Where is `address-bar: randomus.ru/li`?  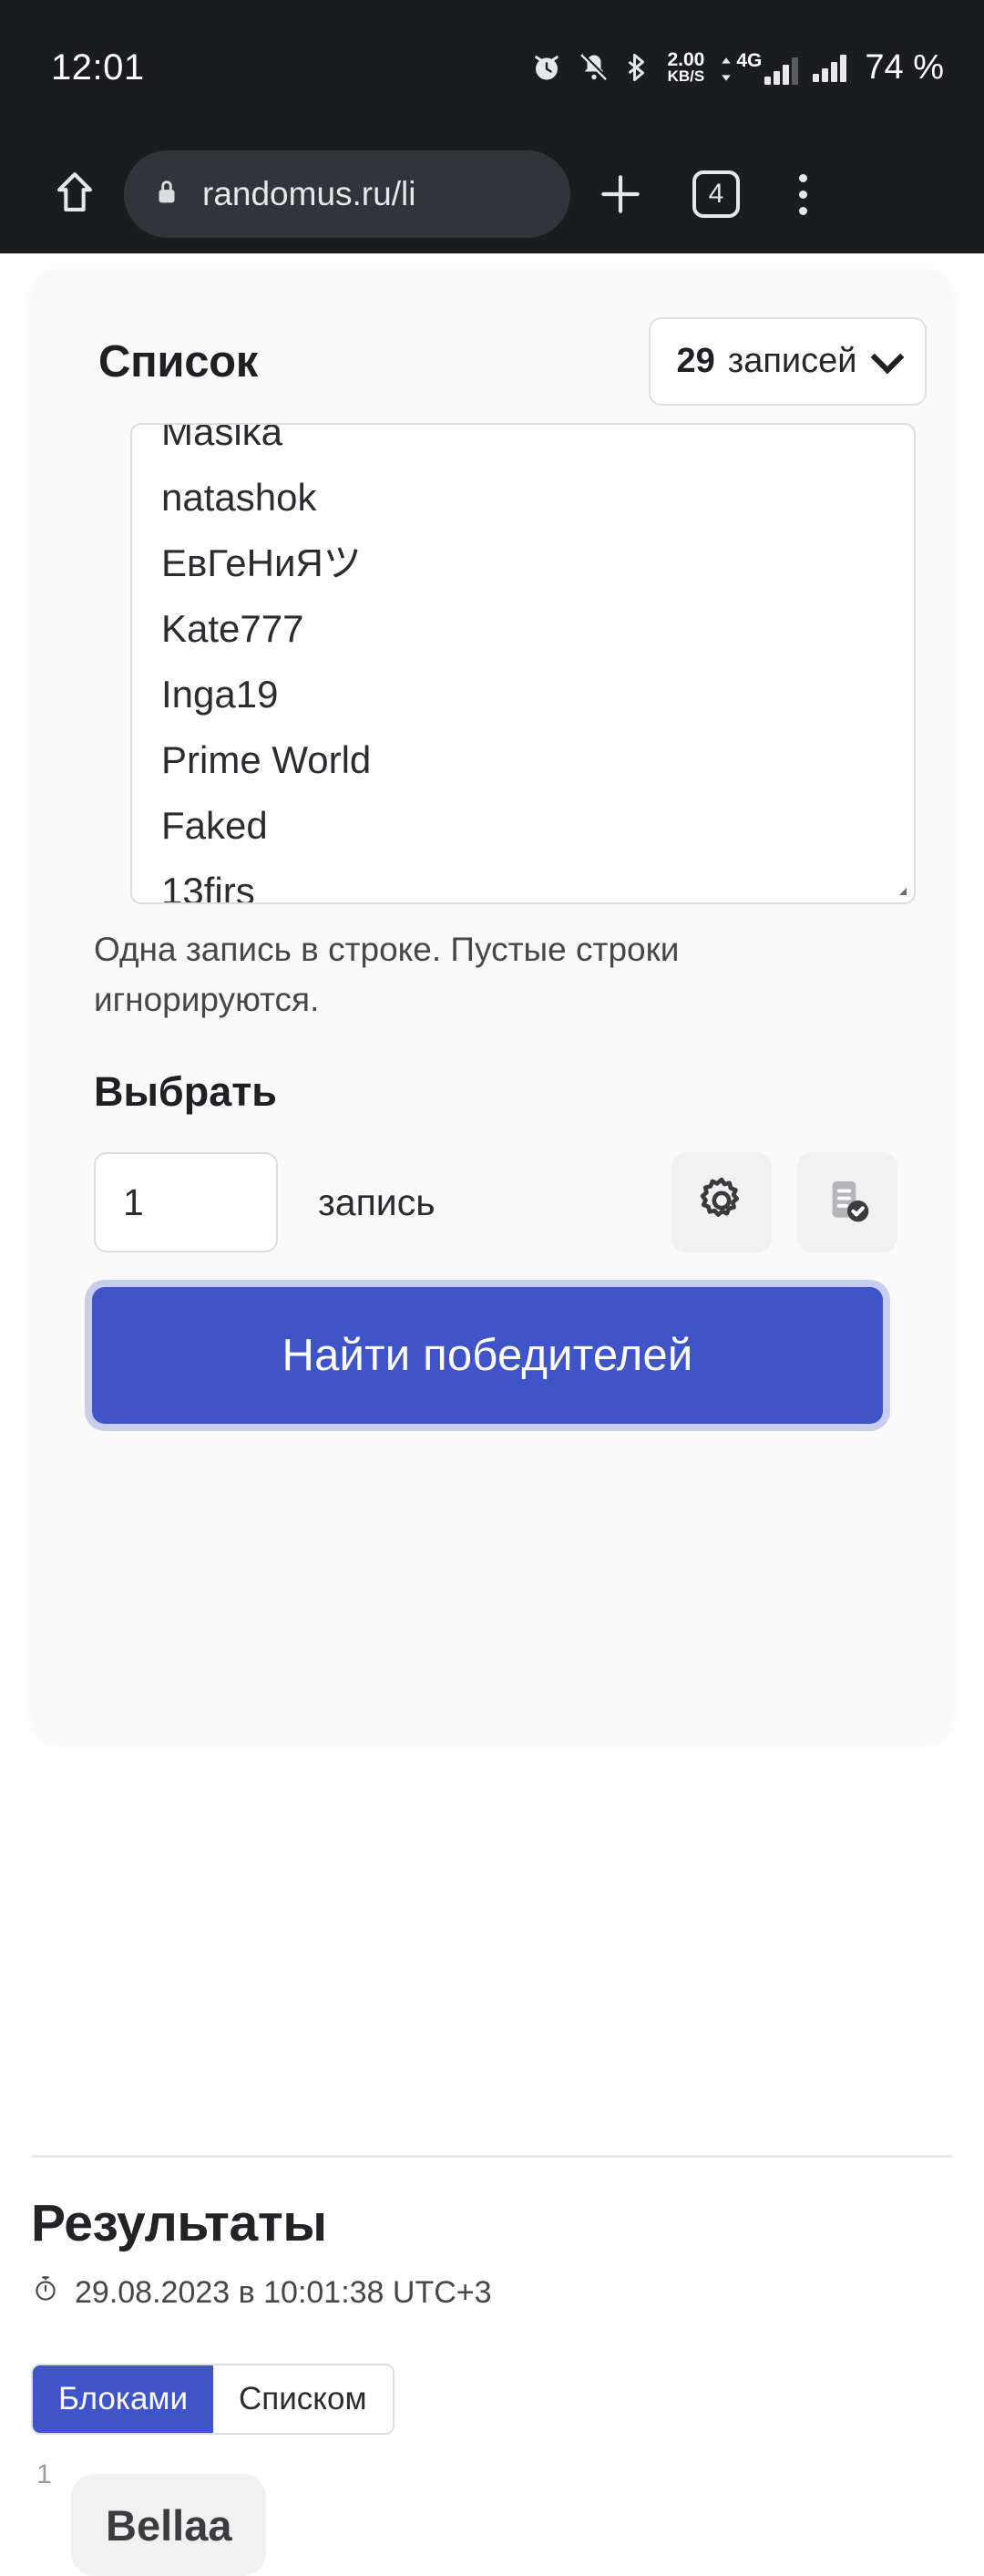
address-bar: randomus.ru/li is located at coordinates (347, 194).